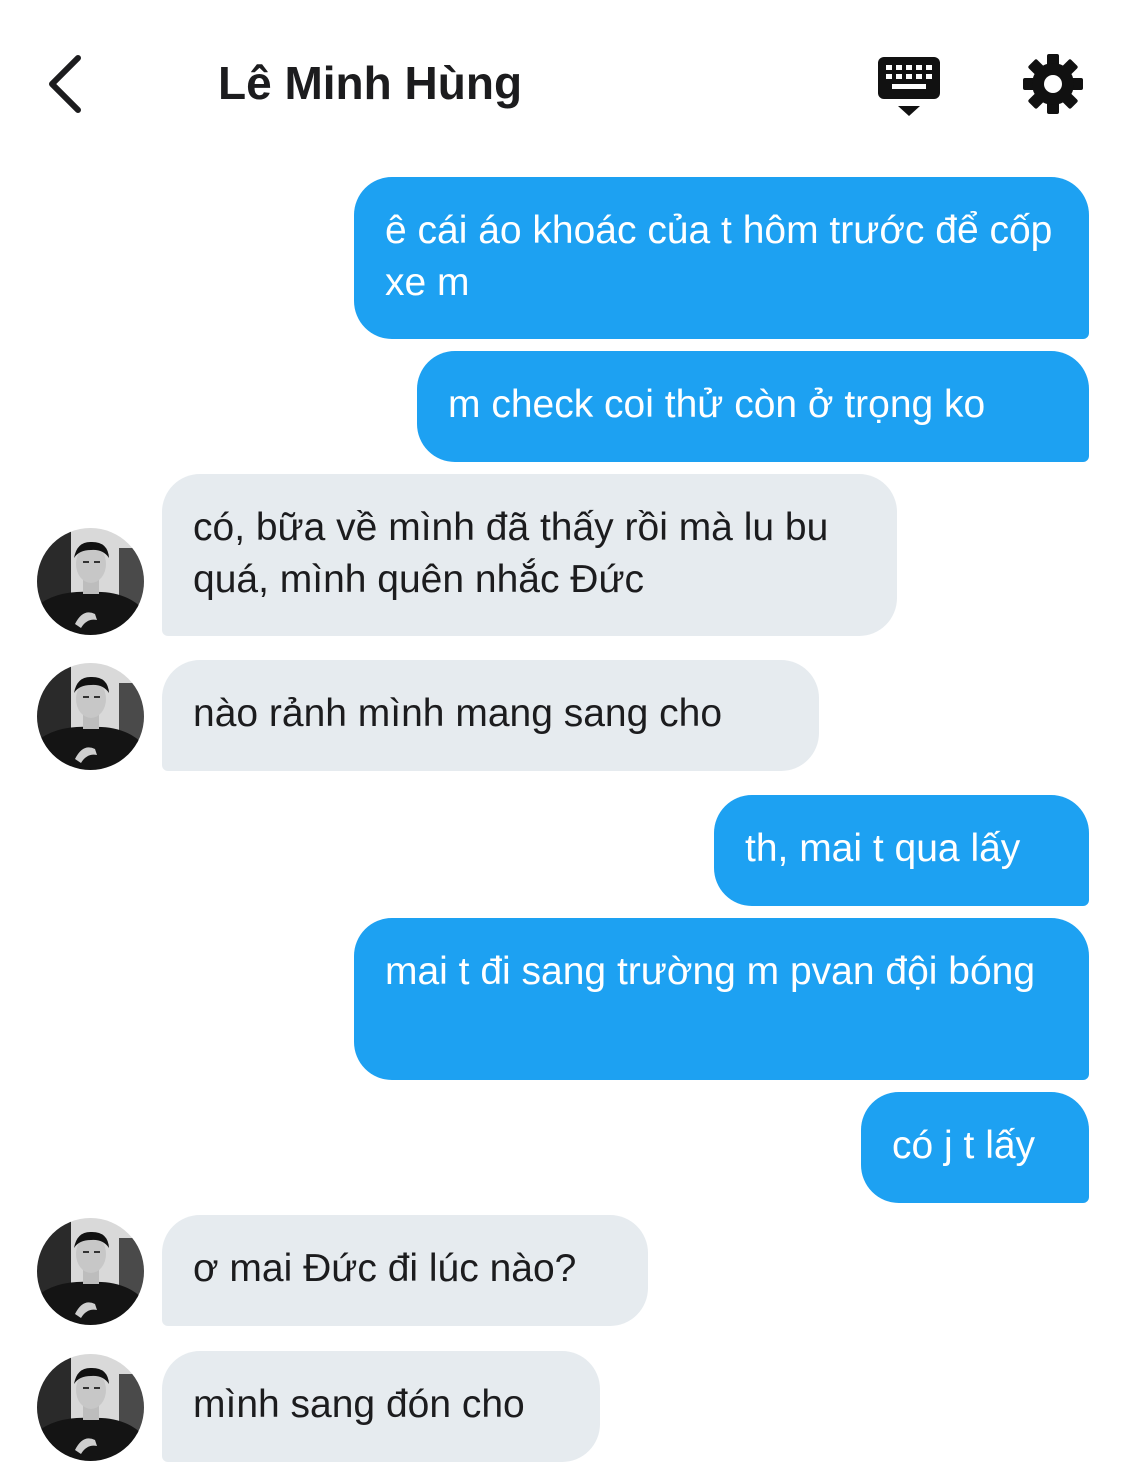 This screenshot has width=1125, height=1468. What do you see at coordinates (370, 83) in the screenshot?
I see `contact-name: Lê Minh Hùng` at bounding box center [370, 83].